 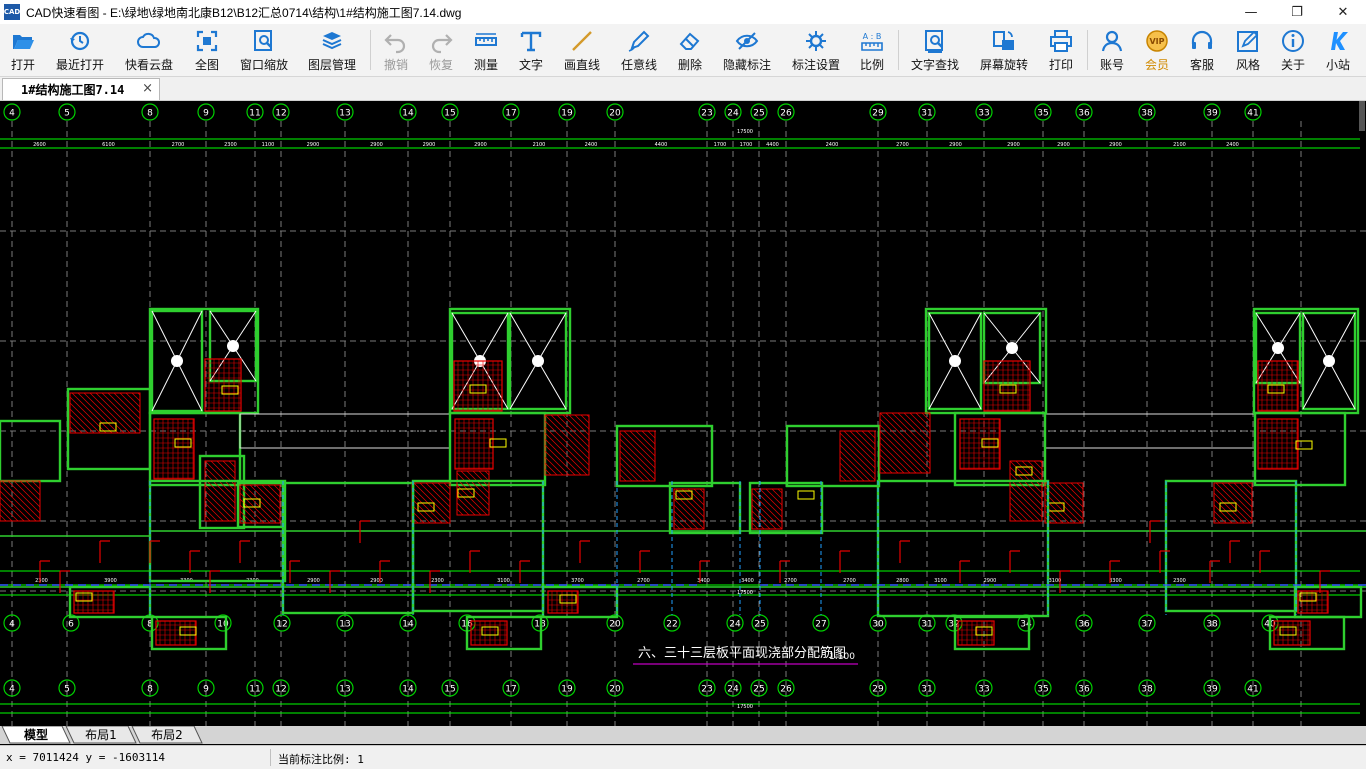 What do you see at coordinates (149, 51) in the screenshot?
I see `cloud-button: 快看云盘` at bounding box center [149, 51].